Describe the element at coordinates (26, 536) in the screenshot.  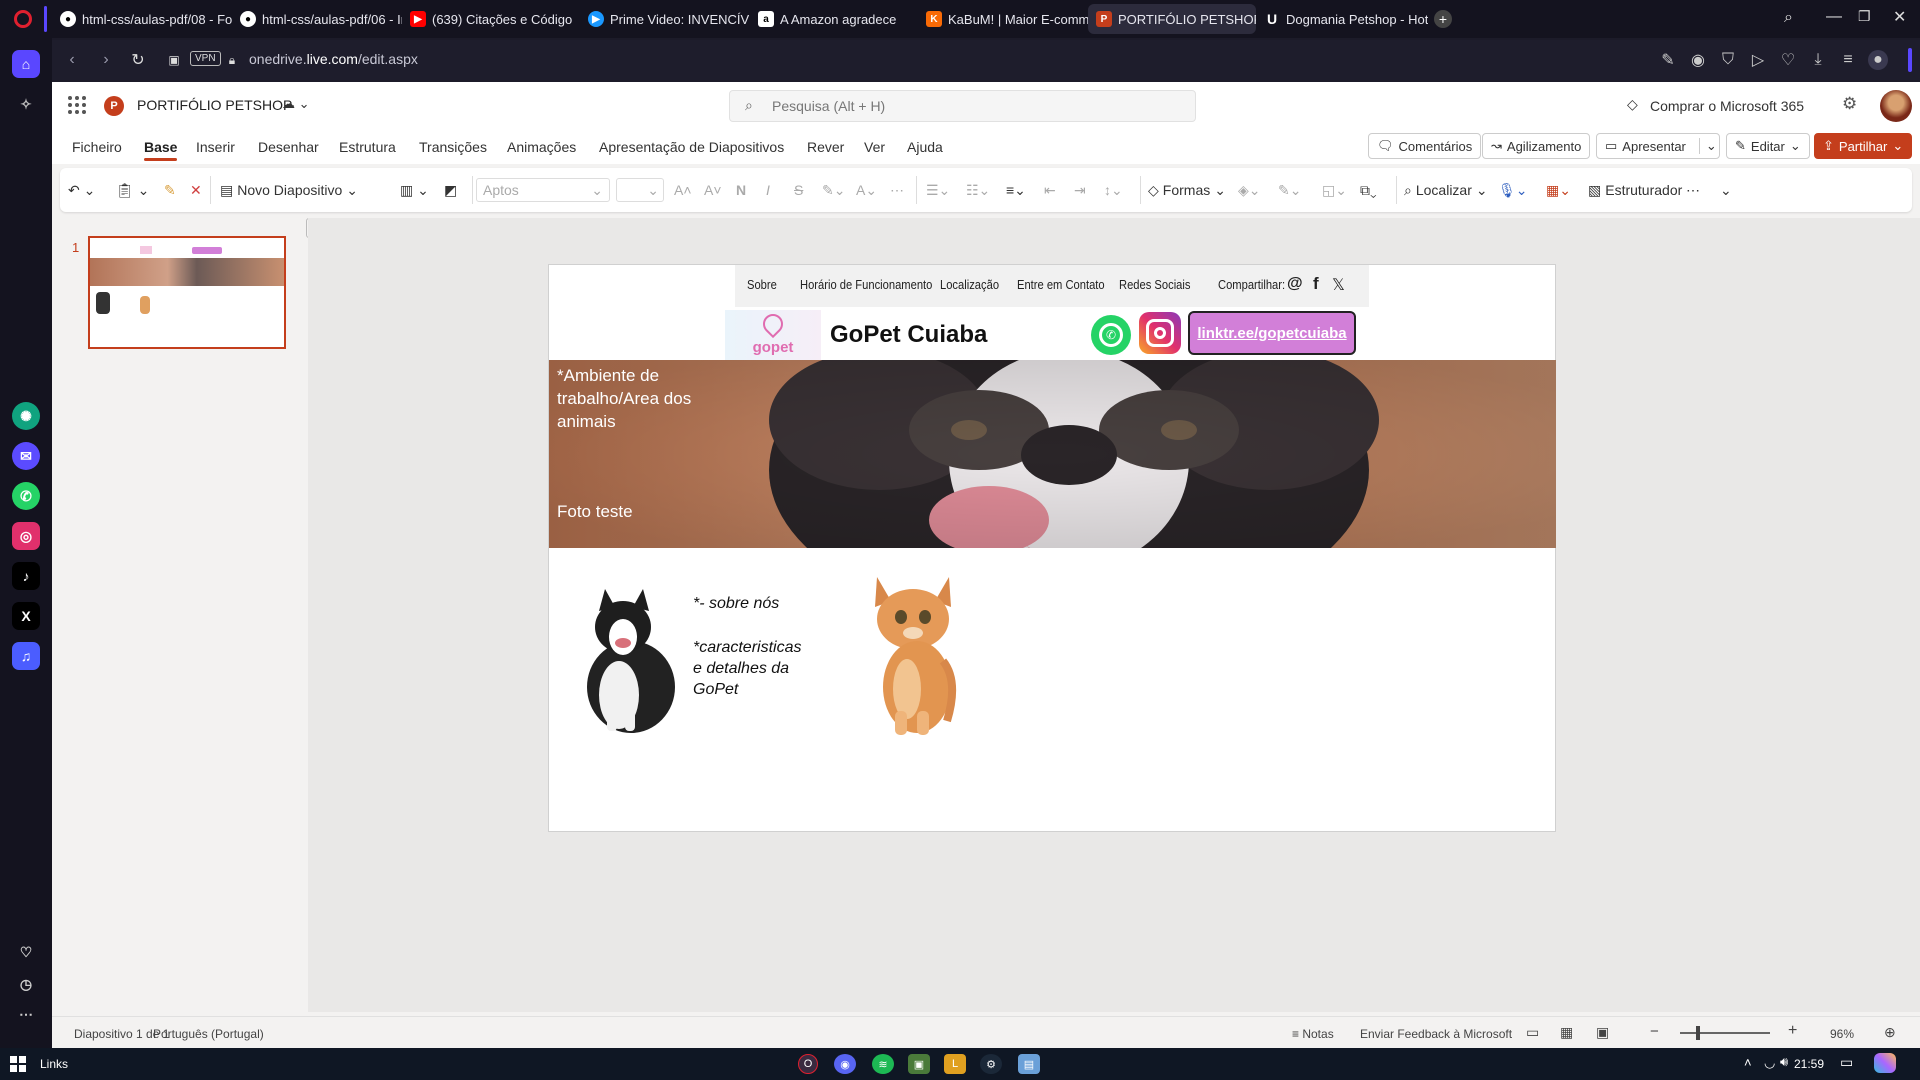
I see `instagram-icon: ◎` at that location.